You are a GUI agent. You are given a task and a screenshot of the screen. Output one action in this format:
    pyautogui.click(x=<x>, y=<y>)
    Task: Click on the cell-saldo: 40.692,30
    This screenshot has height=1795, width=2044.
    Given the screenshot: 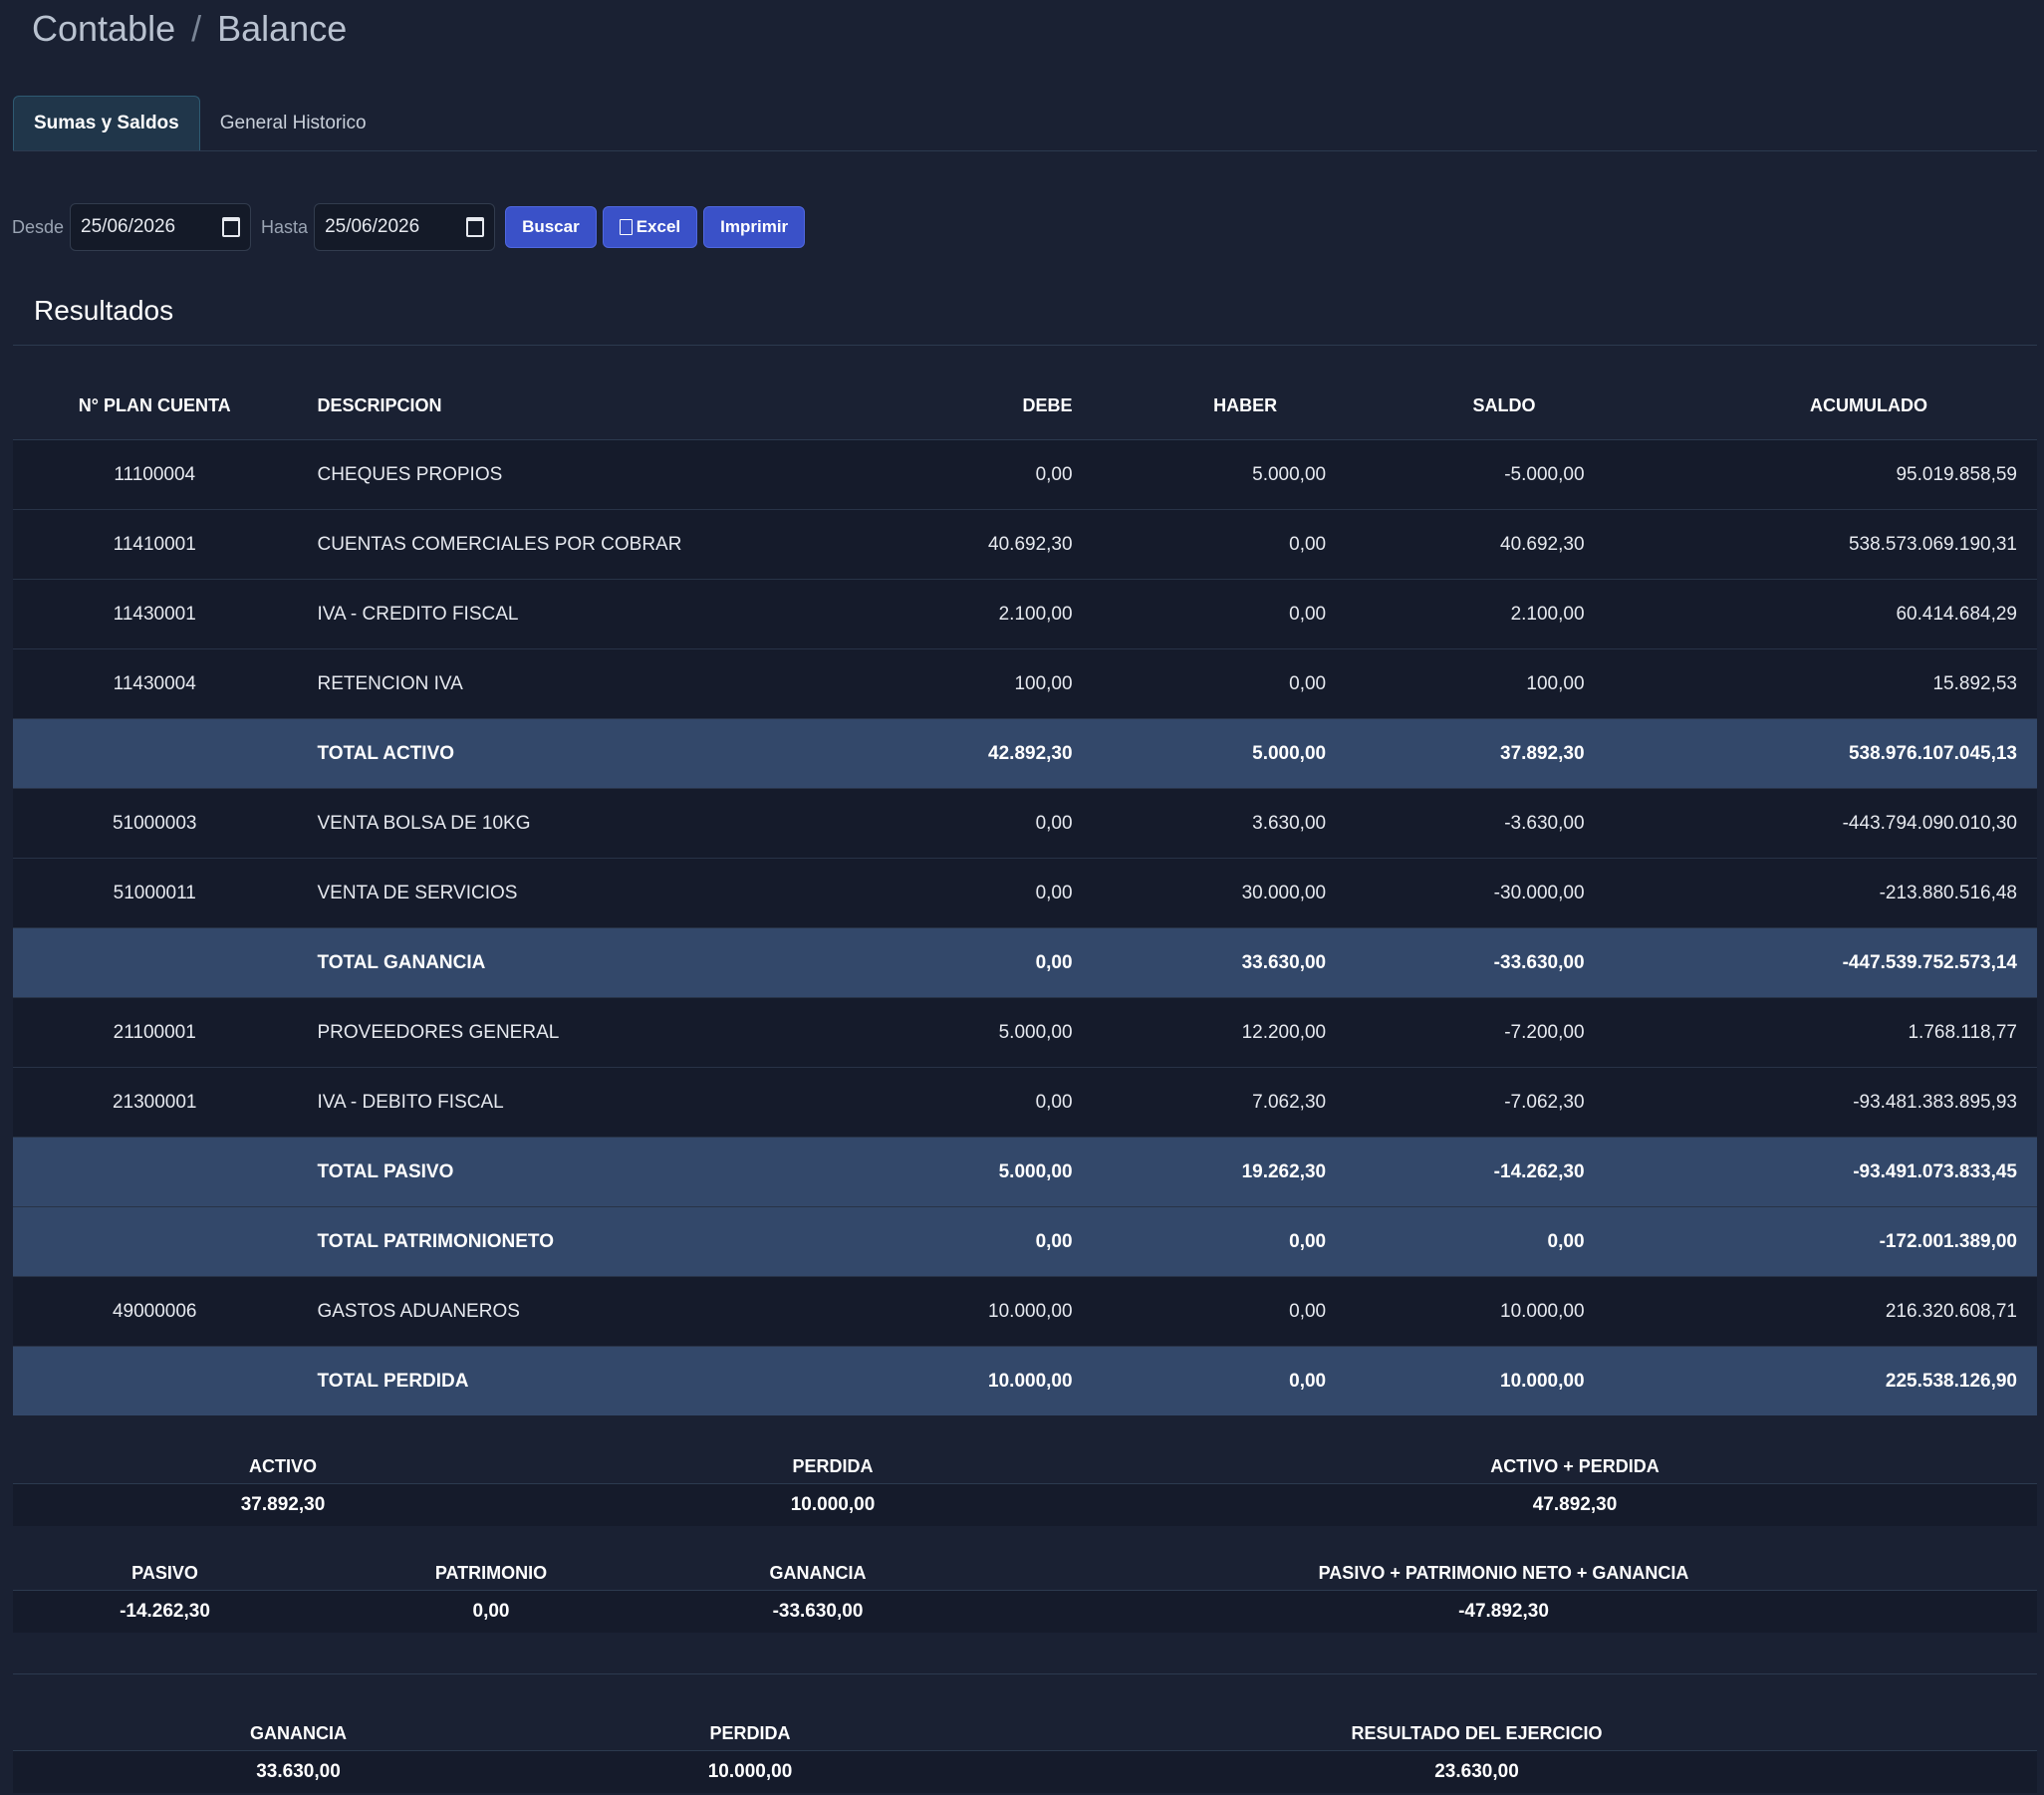 What is the action you would take?
    pyautogui.click(x=1457, y=544)
    